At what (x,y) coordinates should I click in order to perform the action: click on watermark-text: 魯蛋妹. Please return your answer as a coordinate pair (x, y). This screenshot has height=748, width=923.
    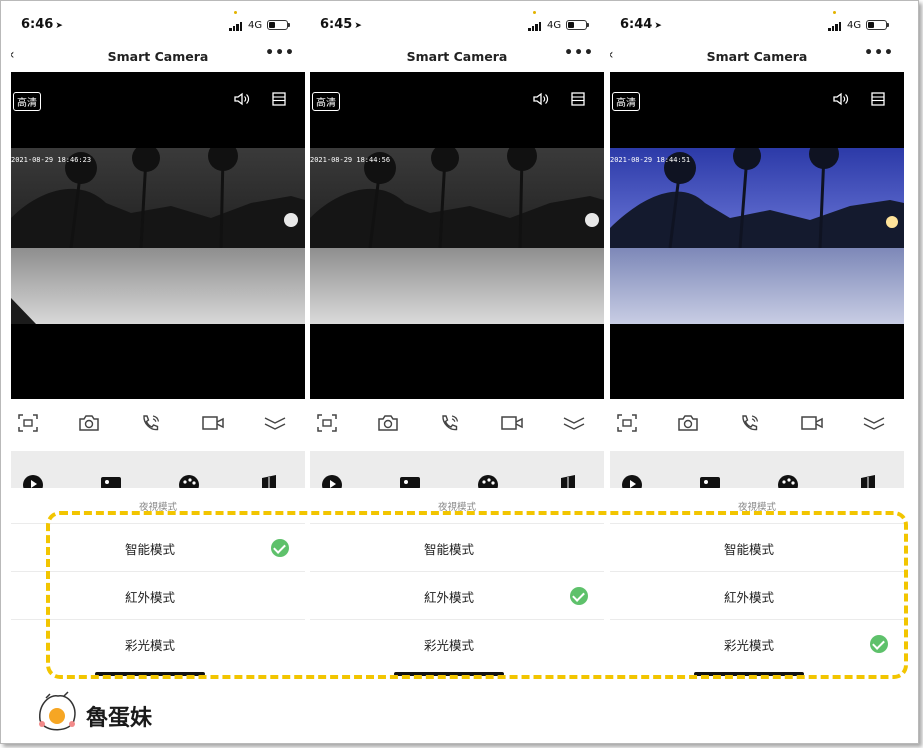
    Looking at the image, I should click on (119, 718).